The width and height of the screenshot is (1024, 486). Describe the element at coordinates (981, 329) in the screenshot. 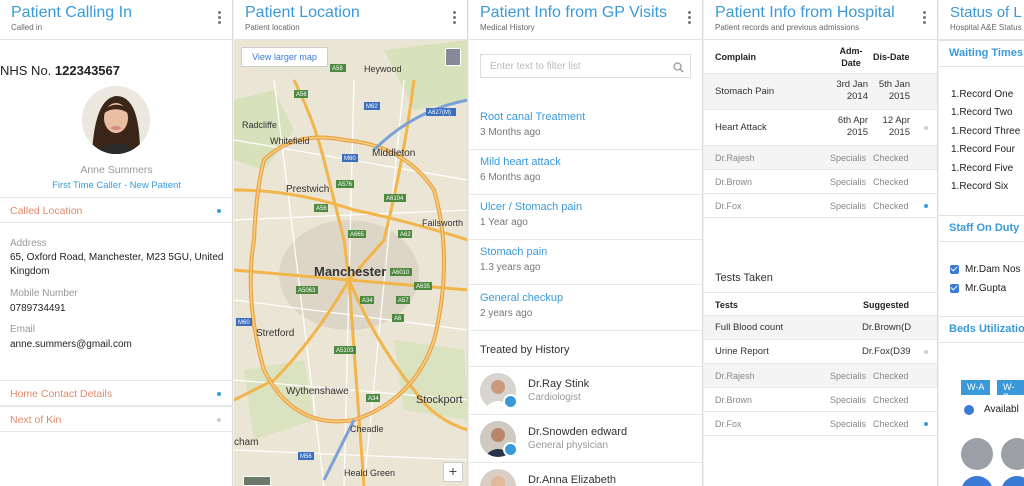

I see `beds-utilization-section: Beds Utilization` at that location.